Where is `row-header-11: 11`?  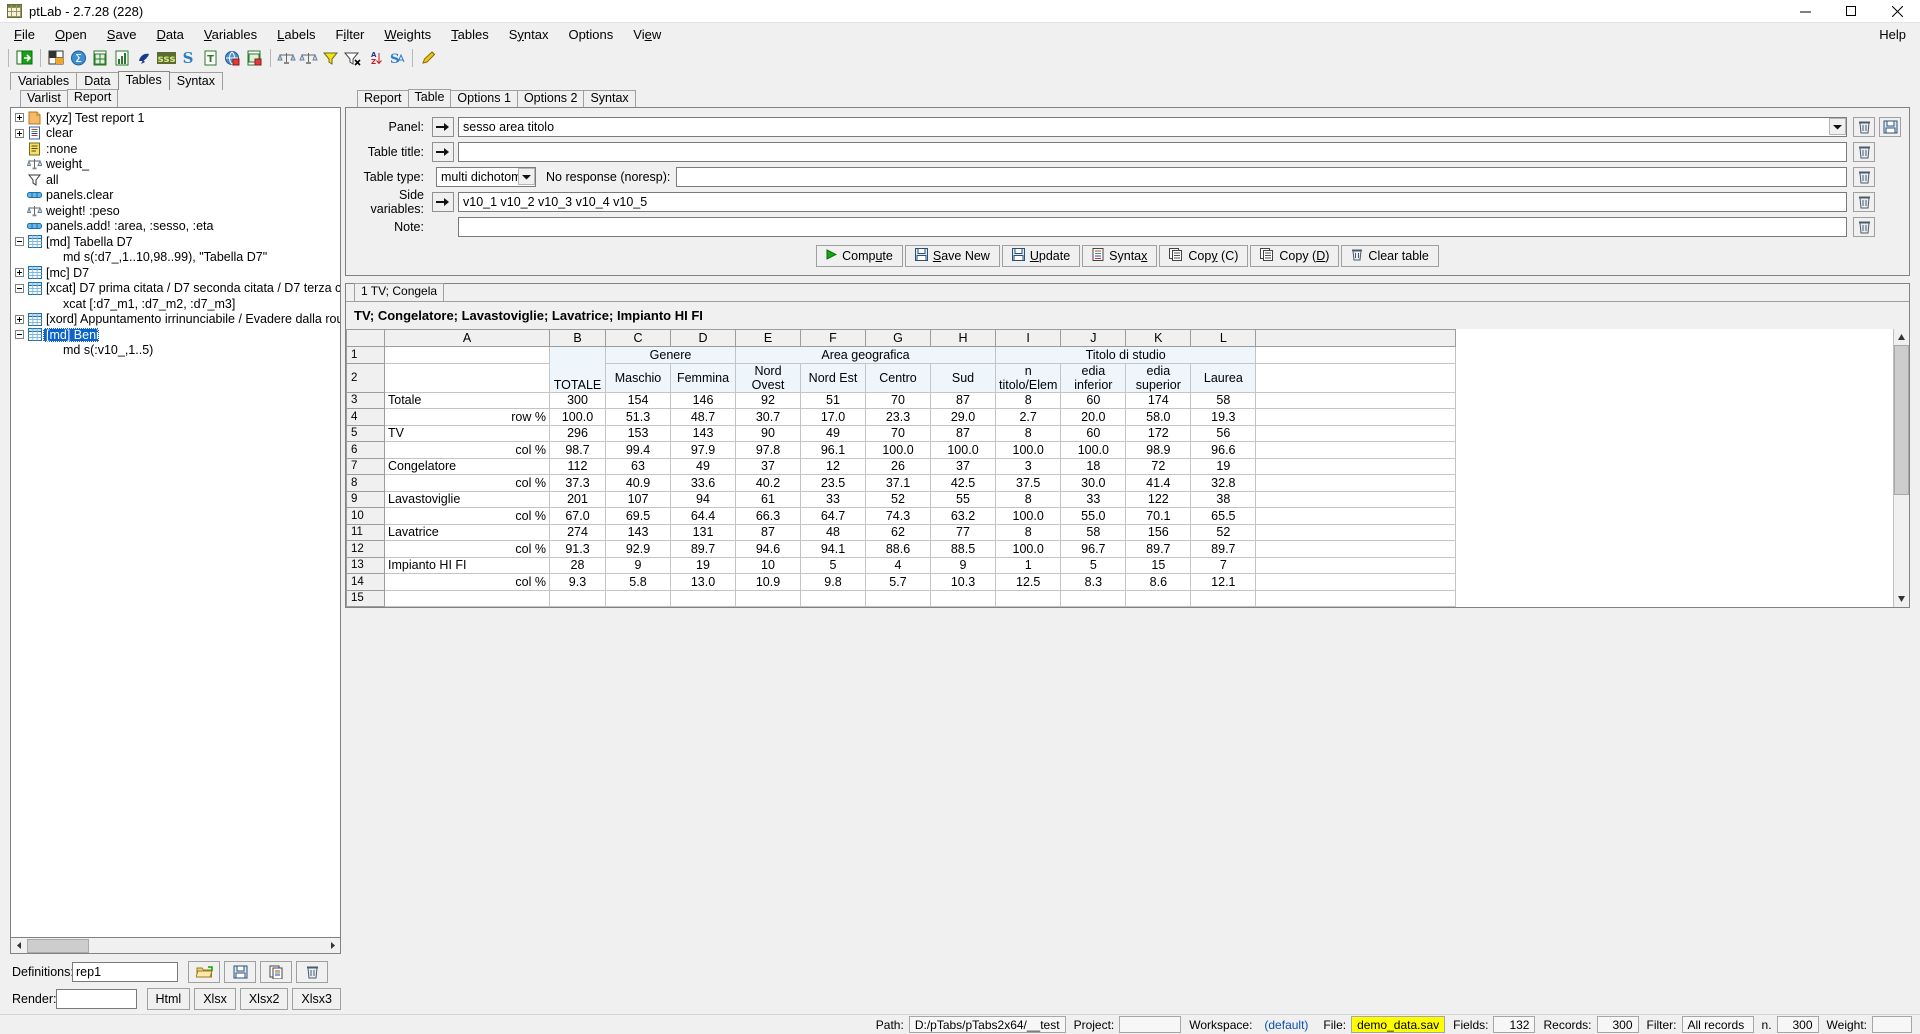 row-header-11: 11 is located at coordinates (365, 532).